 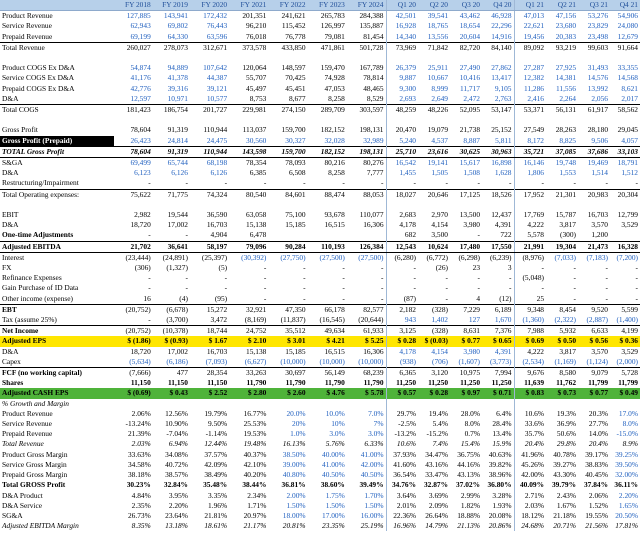 What do you see at coordinates (249, 6) in the screenshot?
I see `col-header: FY 2021` at bounding box center [249, 6].